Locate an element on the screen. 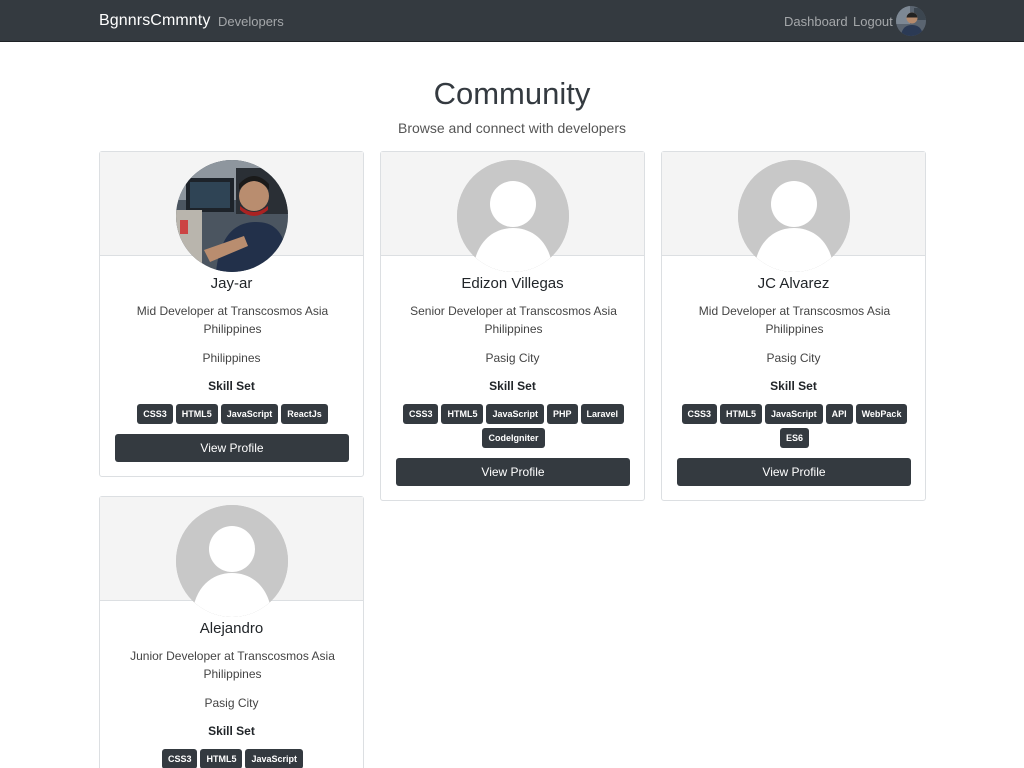 The width and height of the screenshot is (1024, 768). skill-badge: ES6 is located at coordinates (794, 438).